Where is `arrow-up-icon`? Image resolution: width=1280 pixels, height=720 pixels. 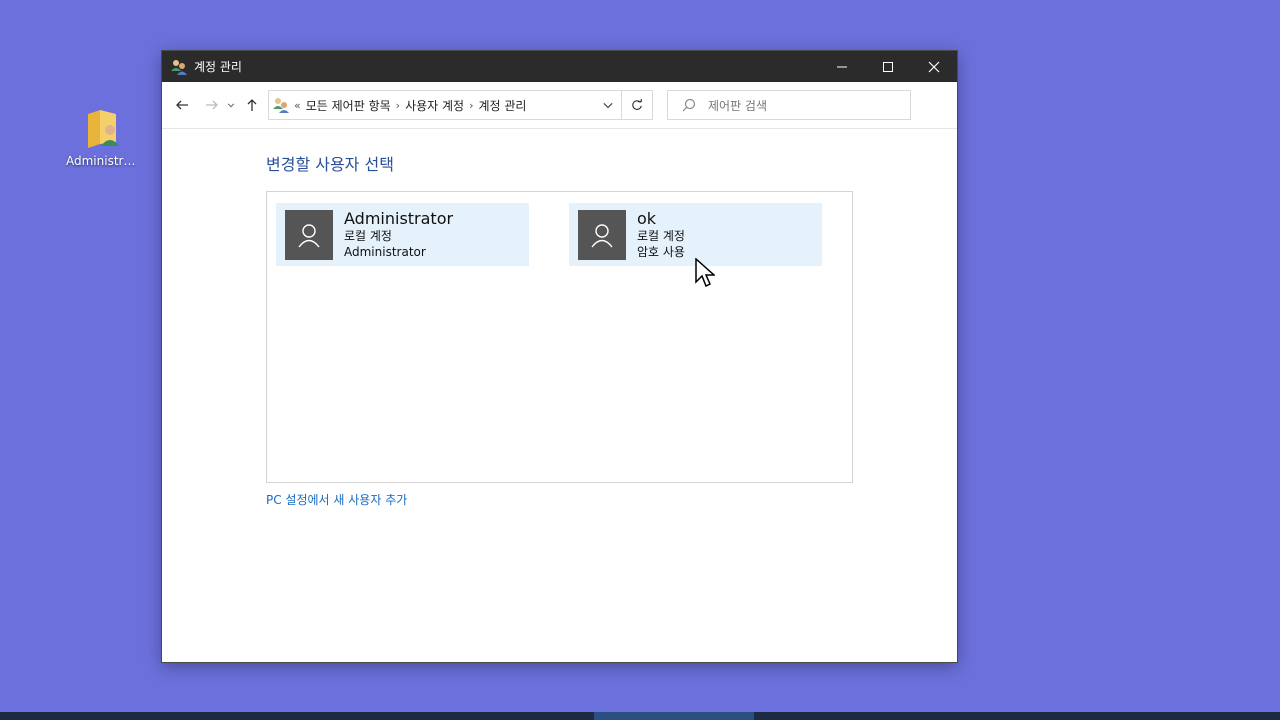 arrow-up-icon is located at coordinates (252, 105).